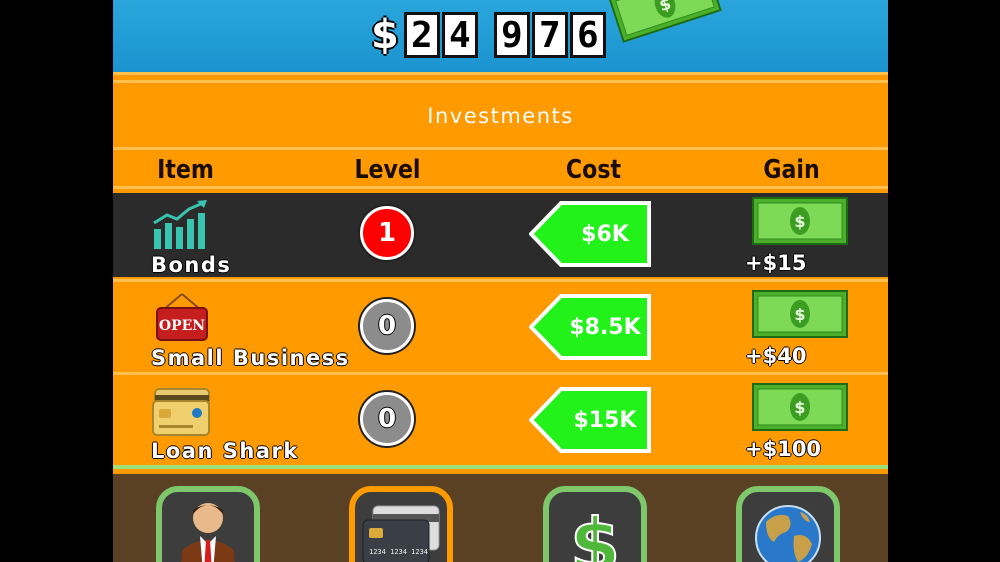 The height and width of the screenshot is (562, 1000). Describe the element at coordinates (500, 421) in the screenshot. I see `investment-row-loan-shark: Loan Shark 0 $15K $ +$100` at that location.